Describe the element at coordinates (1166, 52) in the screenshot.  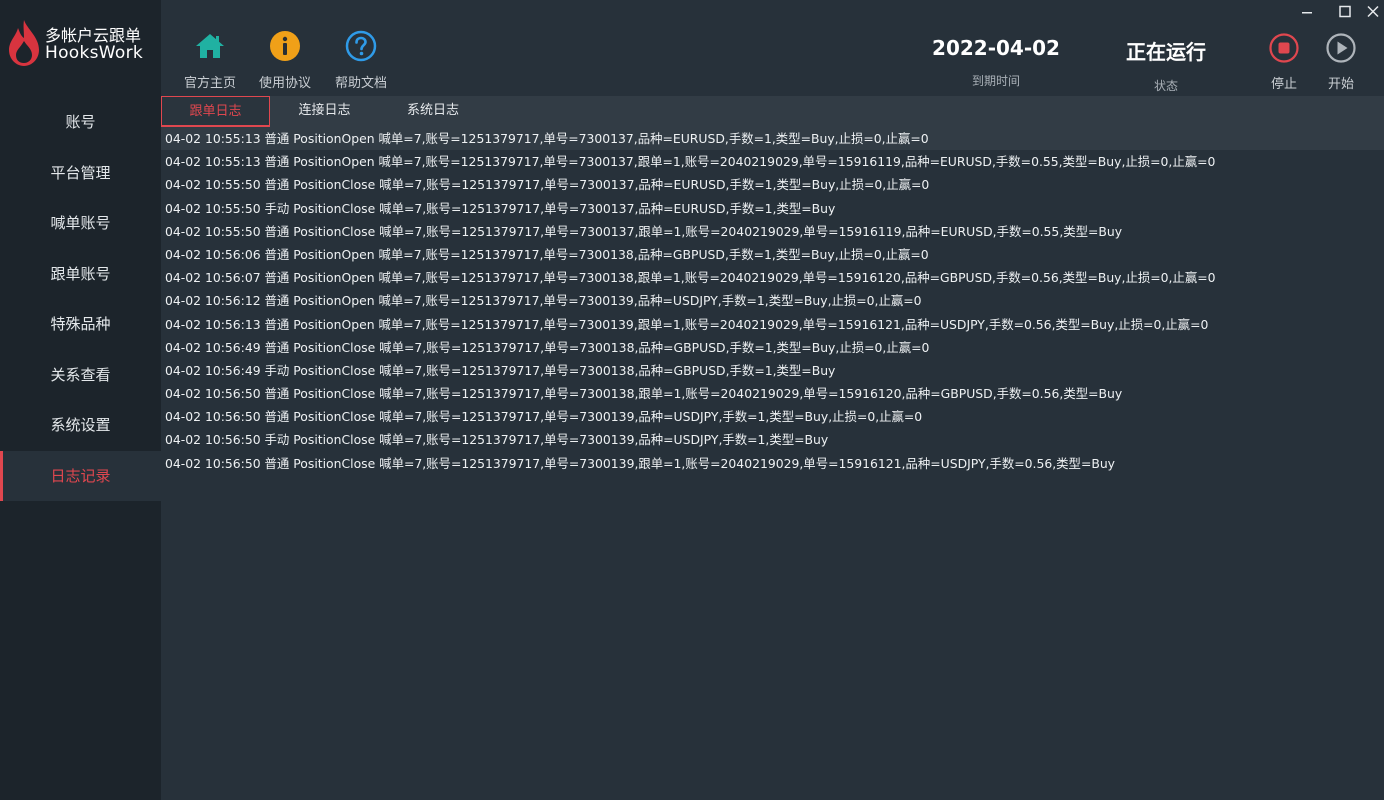
I see `state-value: 正在运行` at that location.